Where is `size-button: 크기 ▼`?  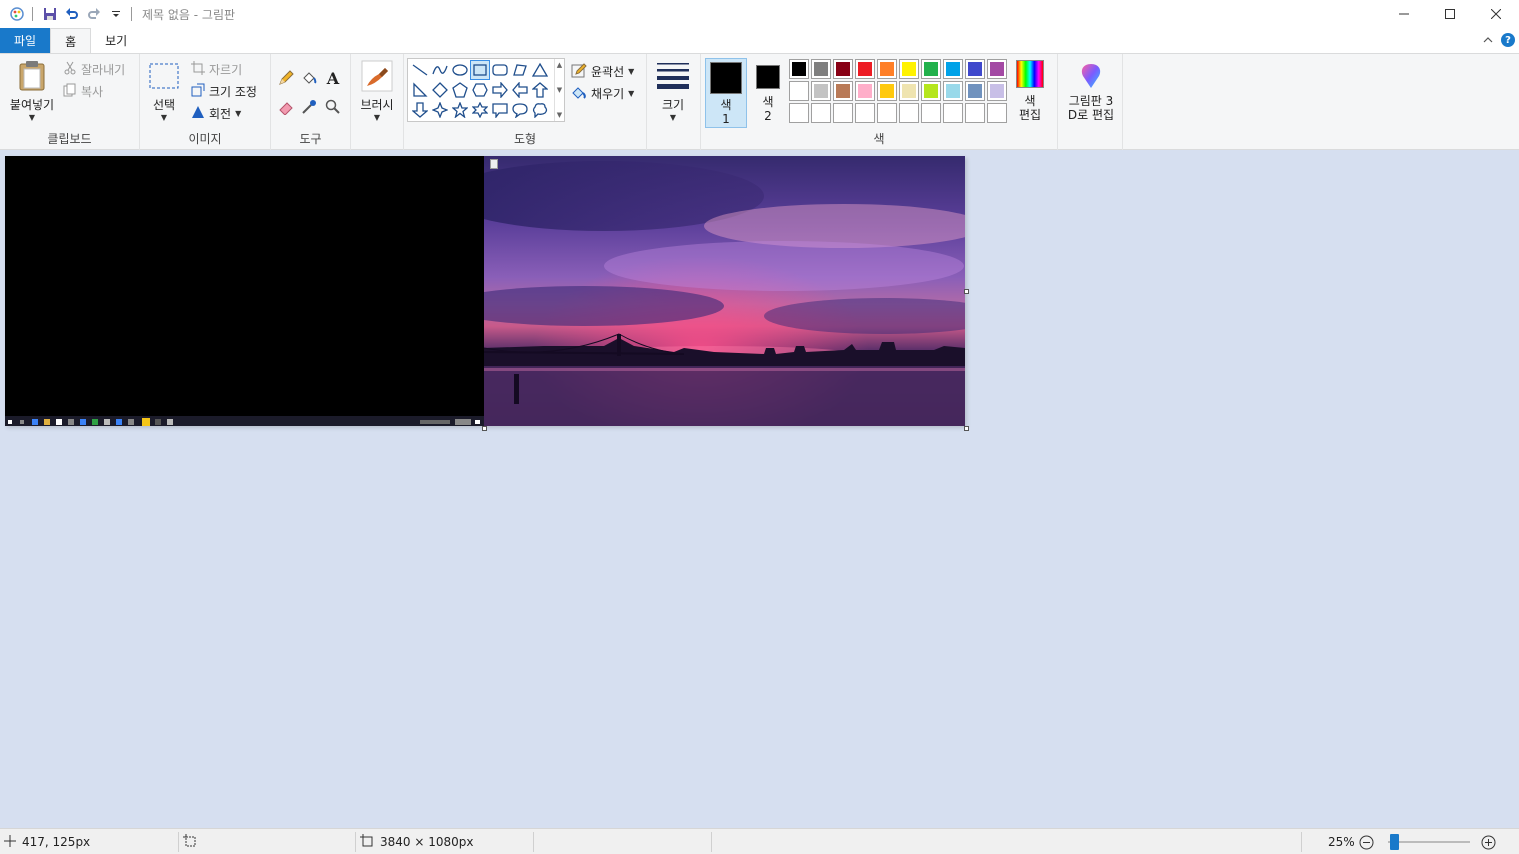 size-button: 크기 ▼ is located at coordinates (673, 92).